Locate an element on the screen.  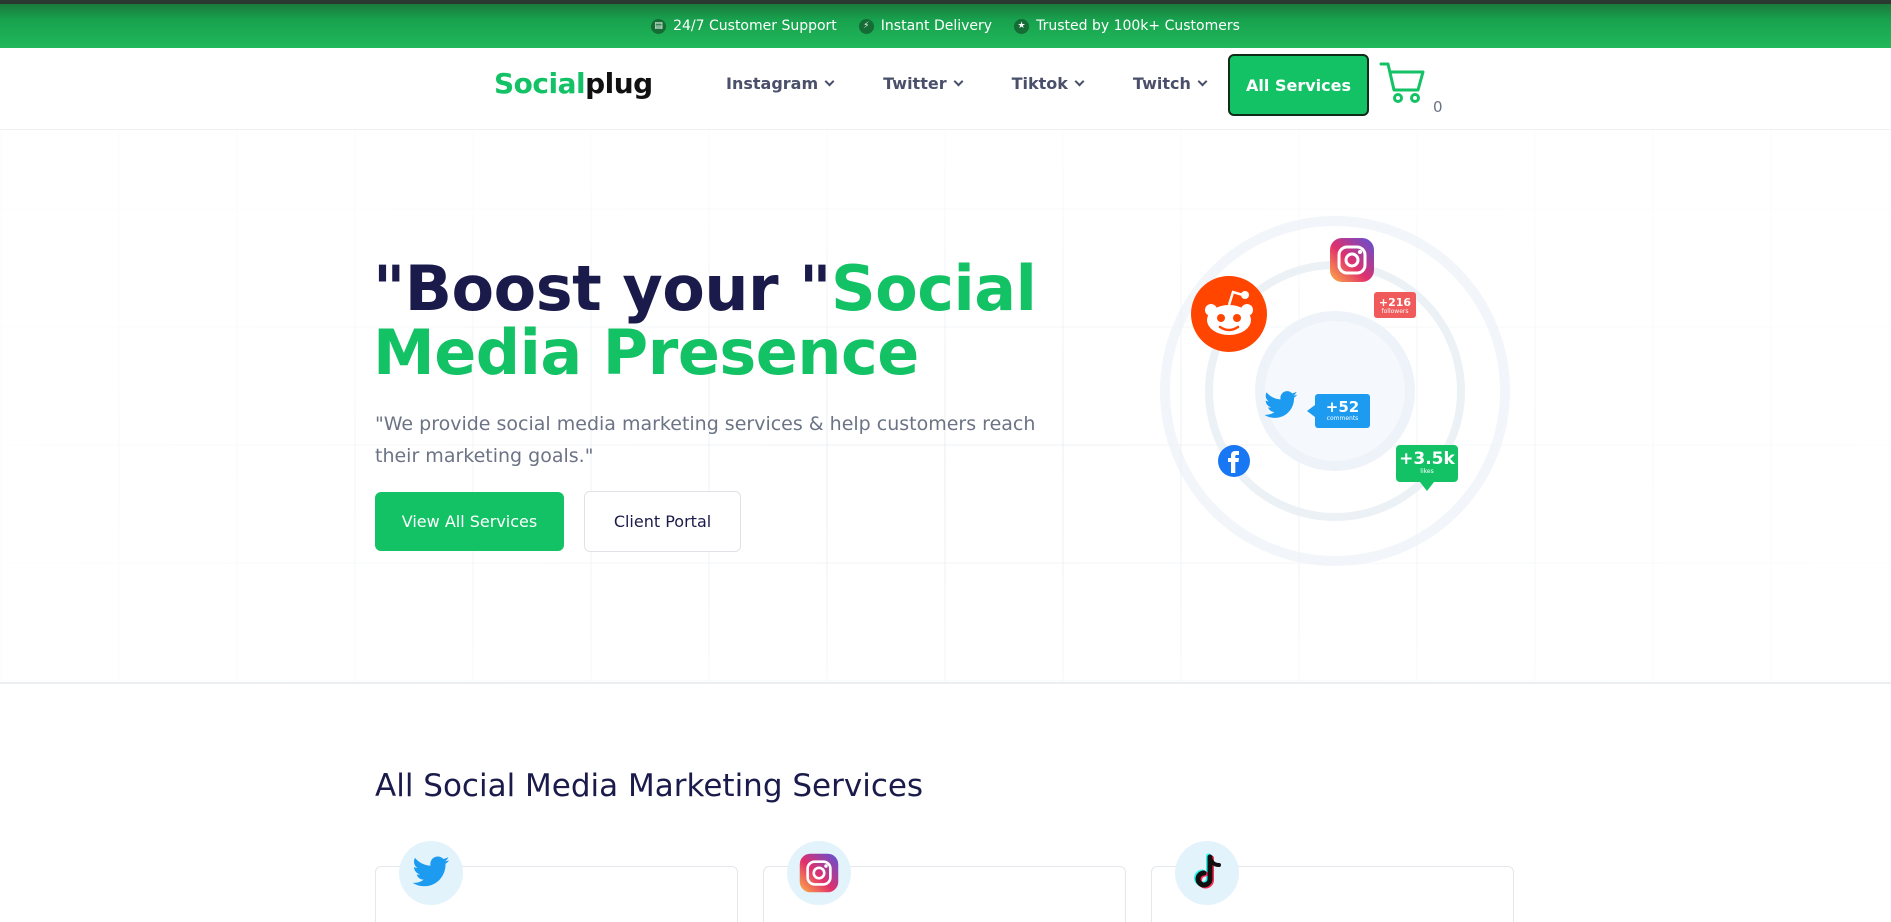
topbar-support: ▤ 24/7 Customer Support is located at coordinates (744, 26).